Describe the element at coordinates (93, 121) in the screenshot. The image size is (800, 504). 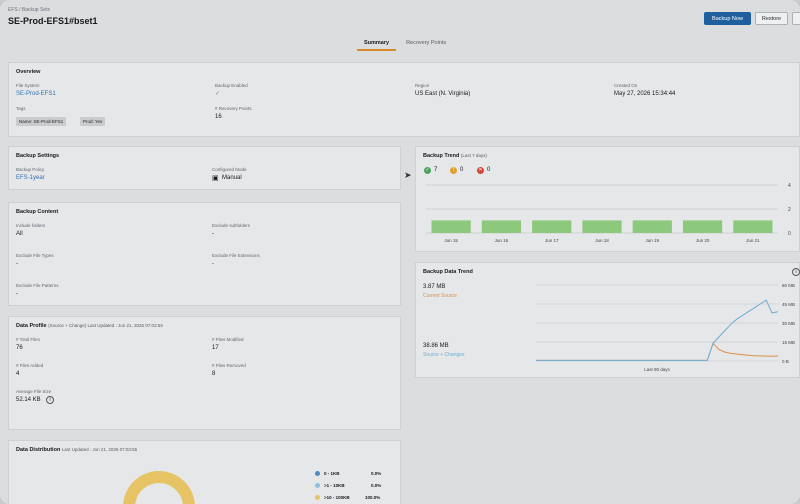
I see `tag-chip: Prod: Yes` at that location.